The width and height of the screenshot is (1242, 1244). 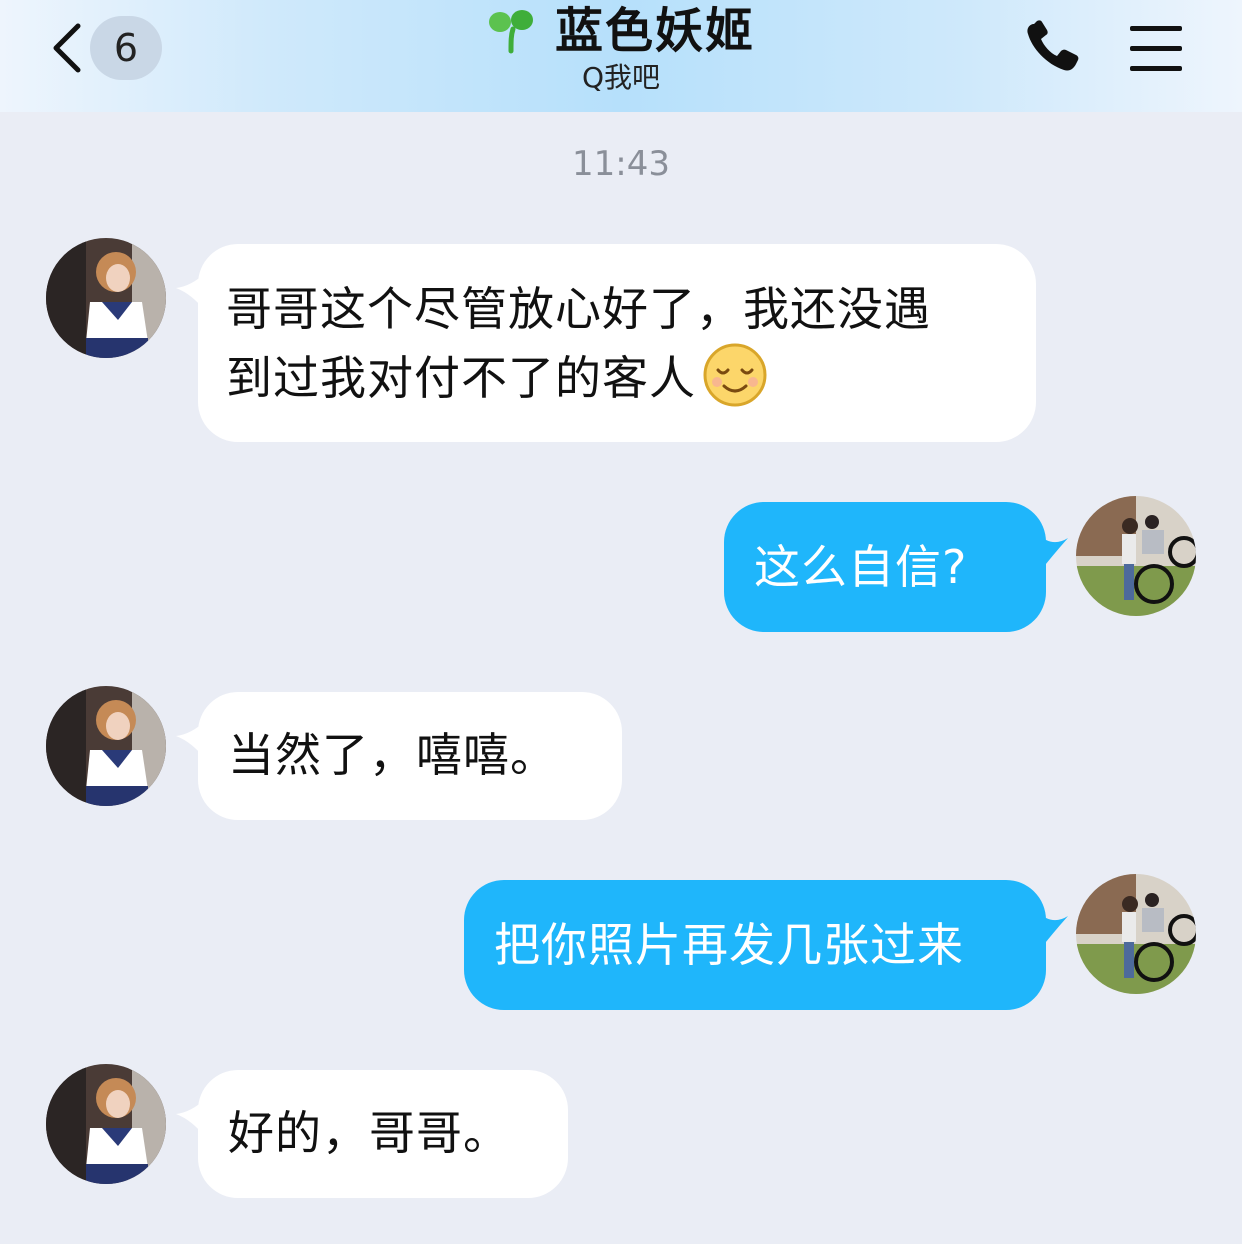 I want to click on outgoing-message-bubble: 把你照片再发几张过来, so click(x=755, y=945).